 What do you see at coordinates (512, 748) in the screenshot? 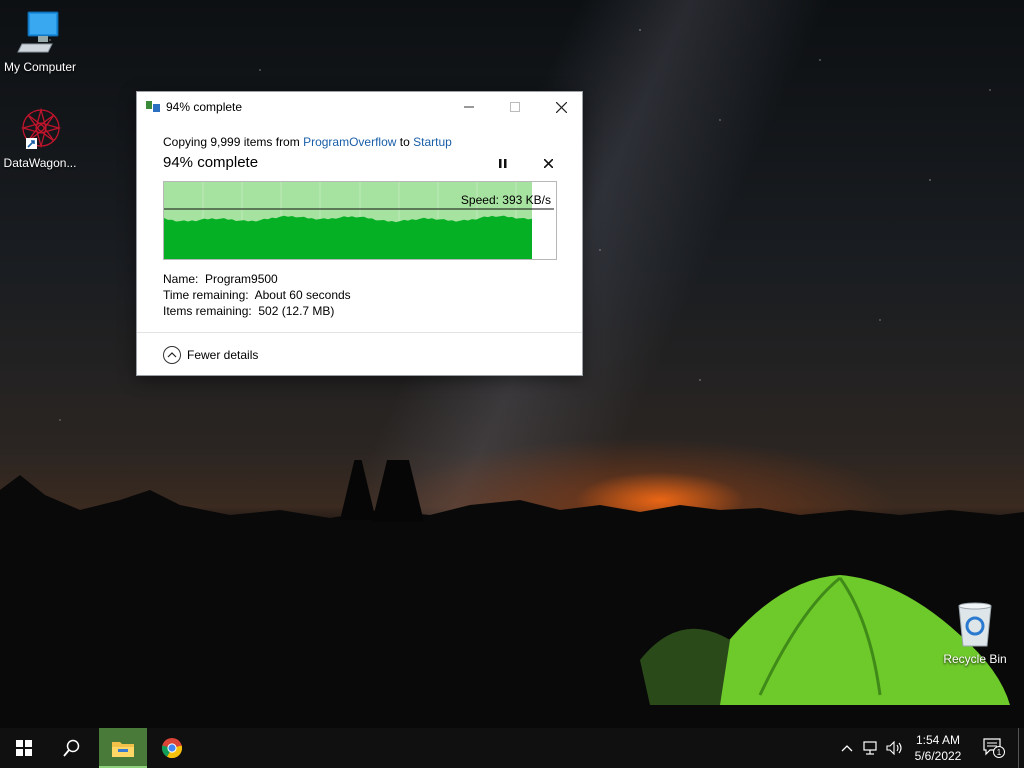
I see `taskbar: 1:54 AM 5/6/2022 1` at bounding box center [512, 748].